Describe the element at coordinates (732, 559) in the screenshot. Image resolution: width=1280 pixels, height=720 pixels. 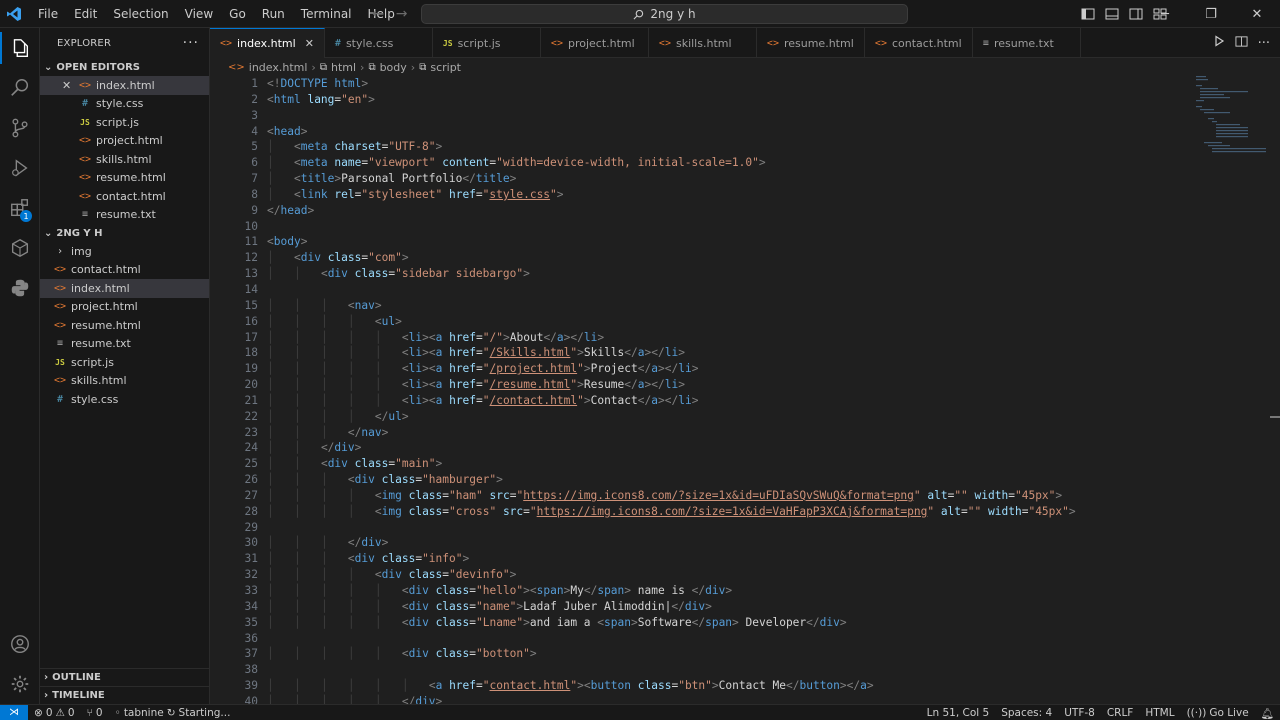
I see `code-line: │ │ │ <div class="info">` at that location.